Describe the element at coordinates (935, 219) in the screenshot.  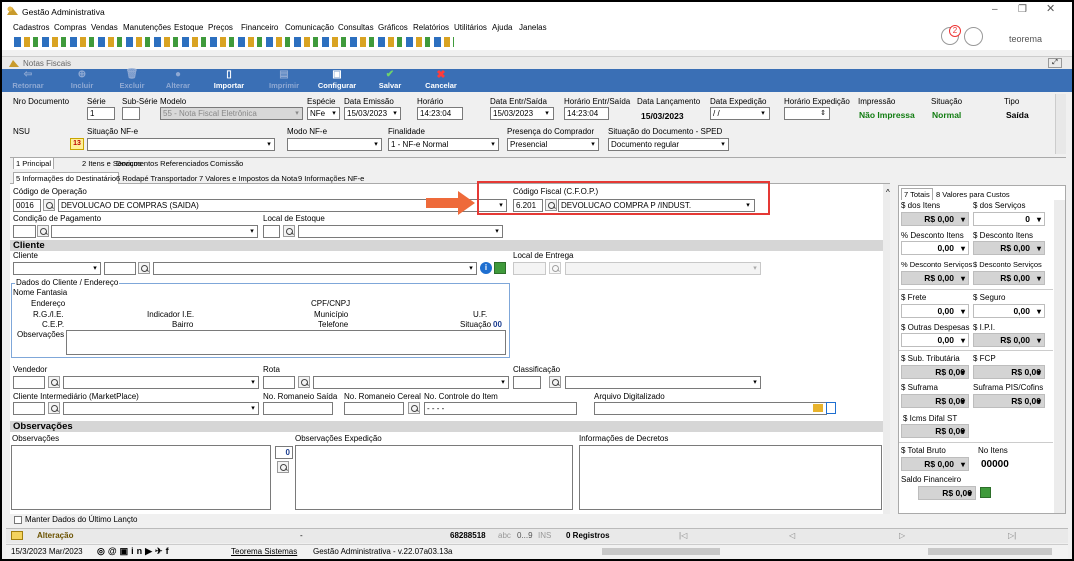
I see `total-itens-value: R$ 0,00` at that location.